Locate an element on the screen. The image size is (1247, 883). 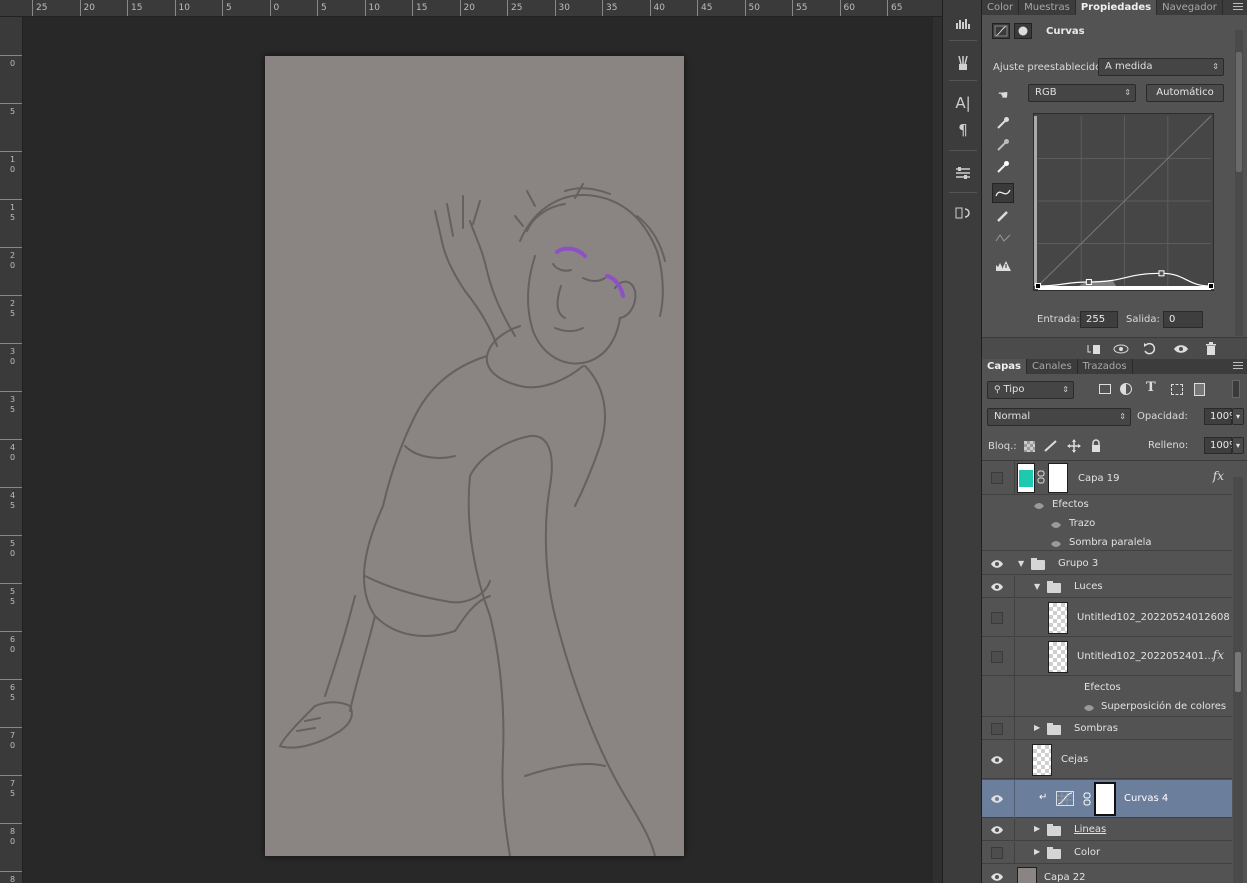
auto-button: Automático is located at coordinates (1185, 93).